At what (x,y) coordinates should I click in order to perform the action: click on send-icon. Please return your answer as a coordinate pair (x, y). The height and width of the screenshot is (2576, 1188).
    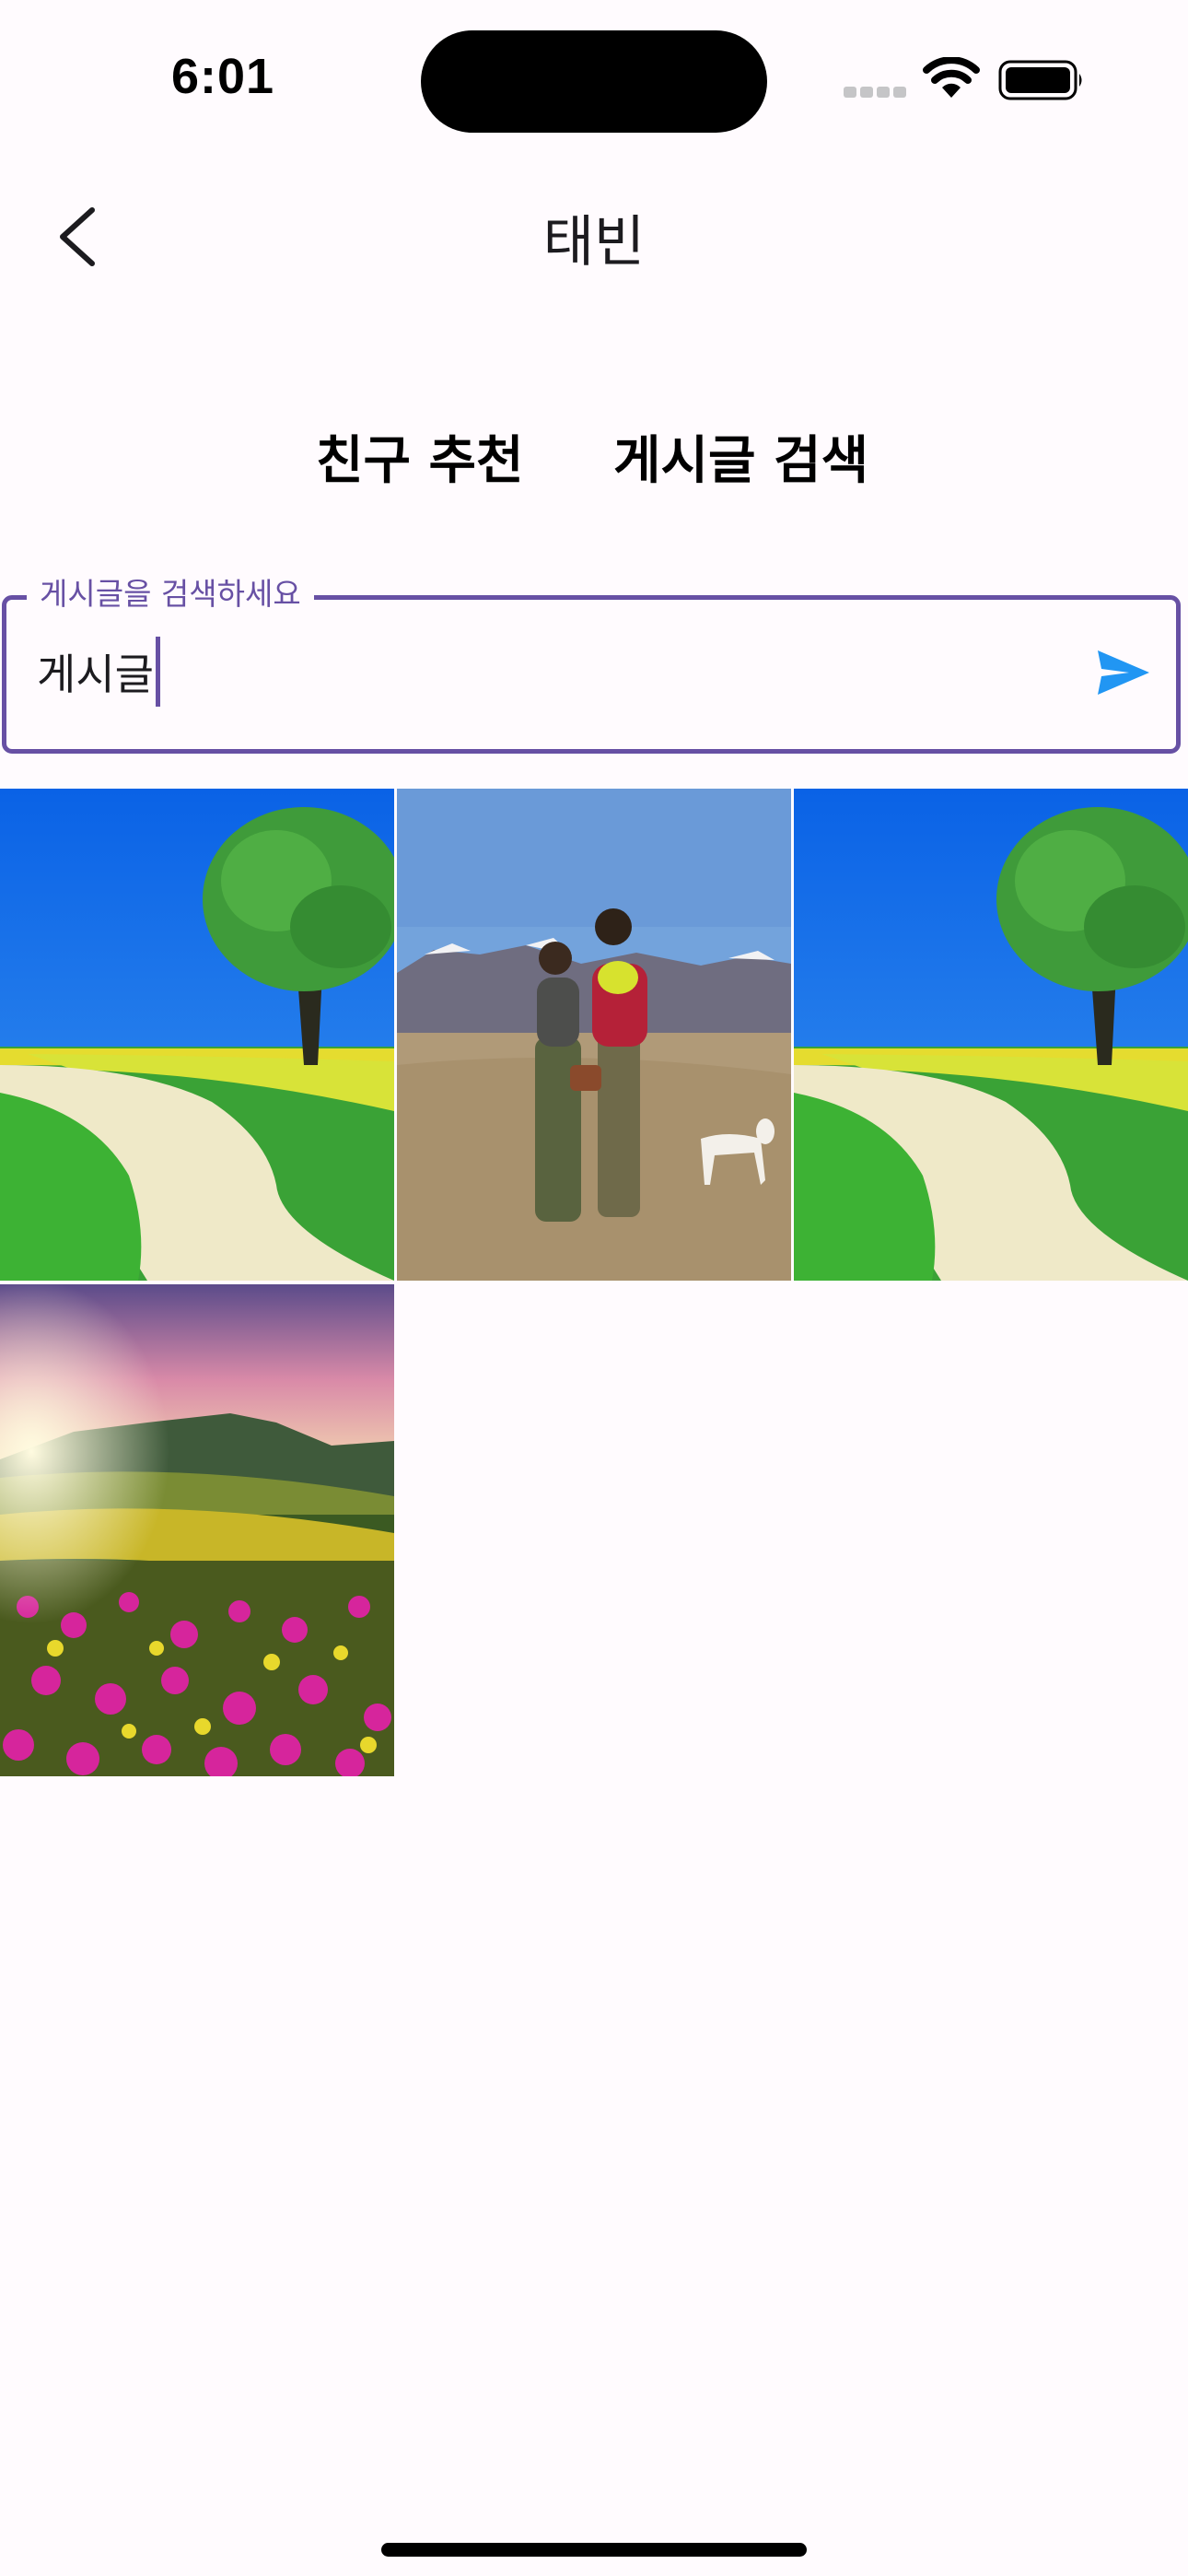
    Looking at the image, I should click on (1123, 673).